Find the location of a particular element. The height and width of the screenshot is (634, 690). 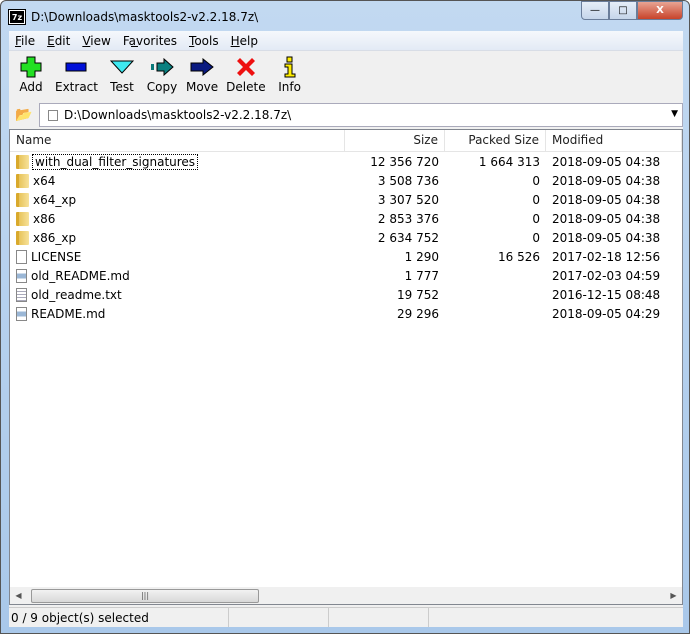

menu-favorites: Favorites is located at coordinates (150, 40).